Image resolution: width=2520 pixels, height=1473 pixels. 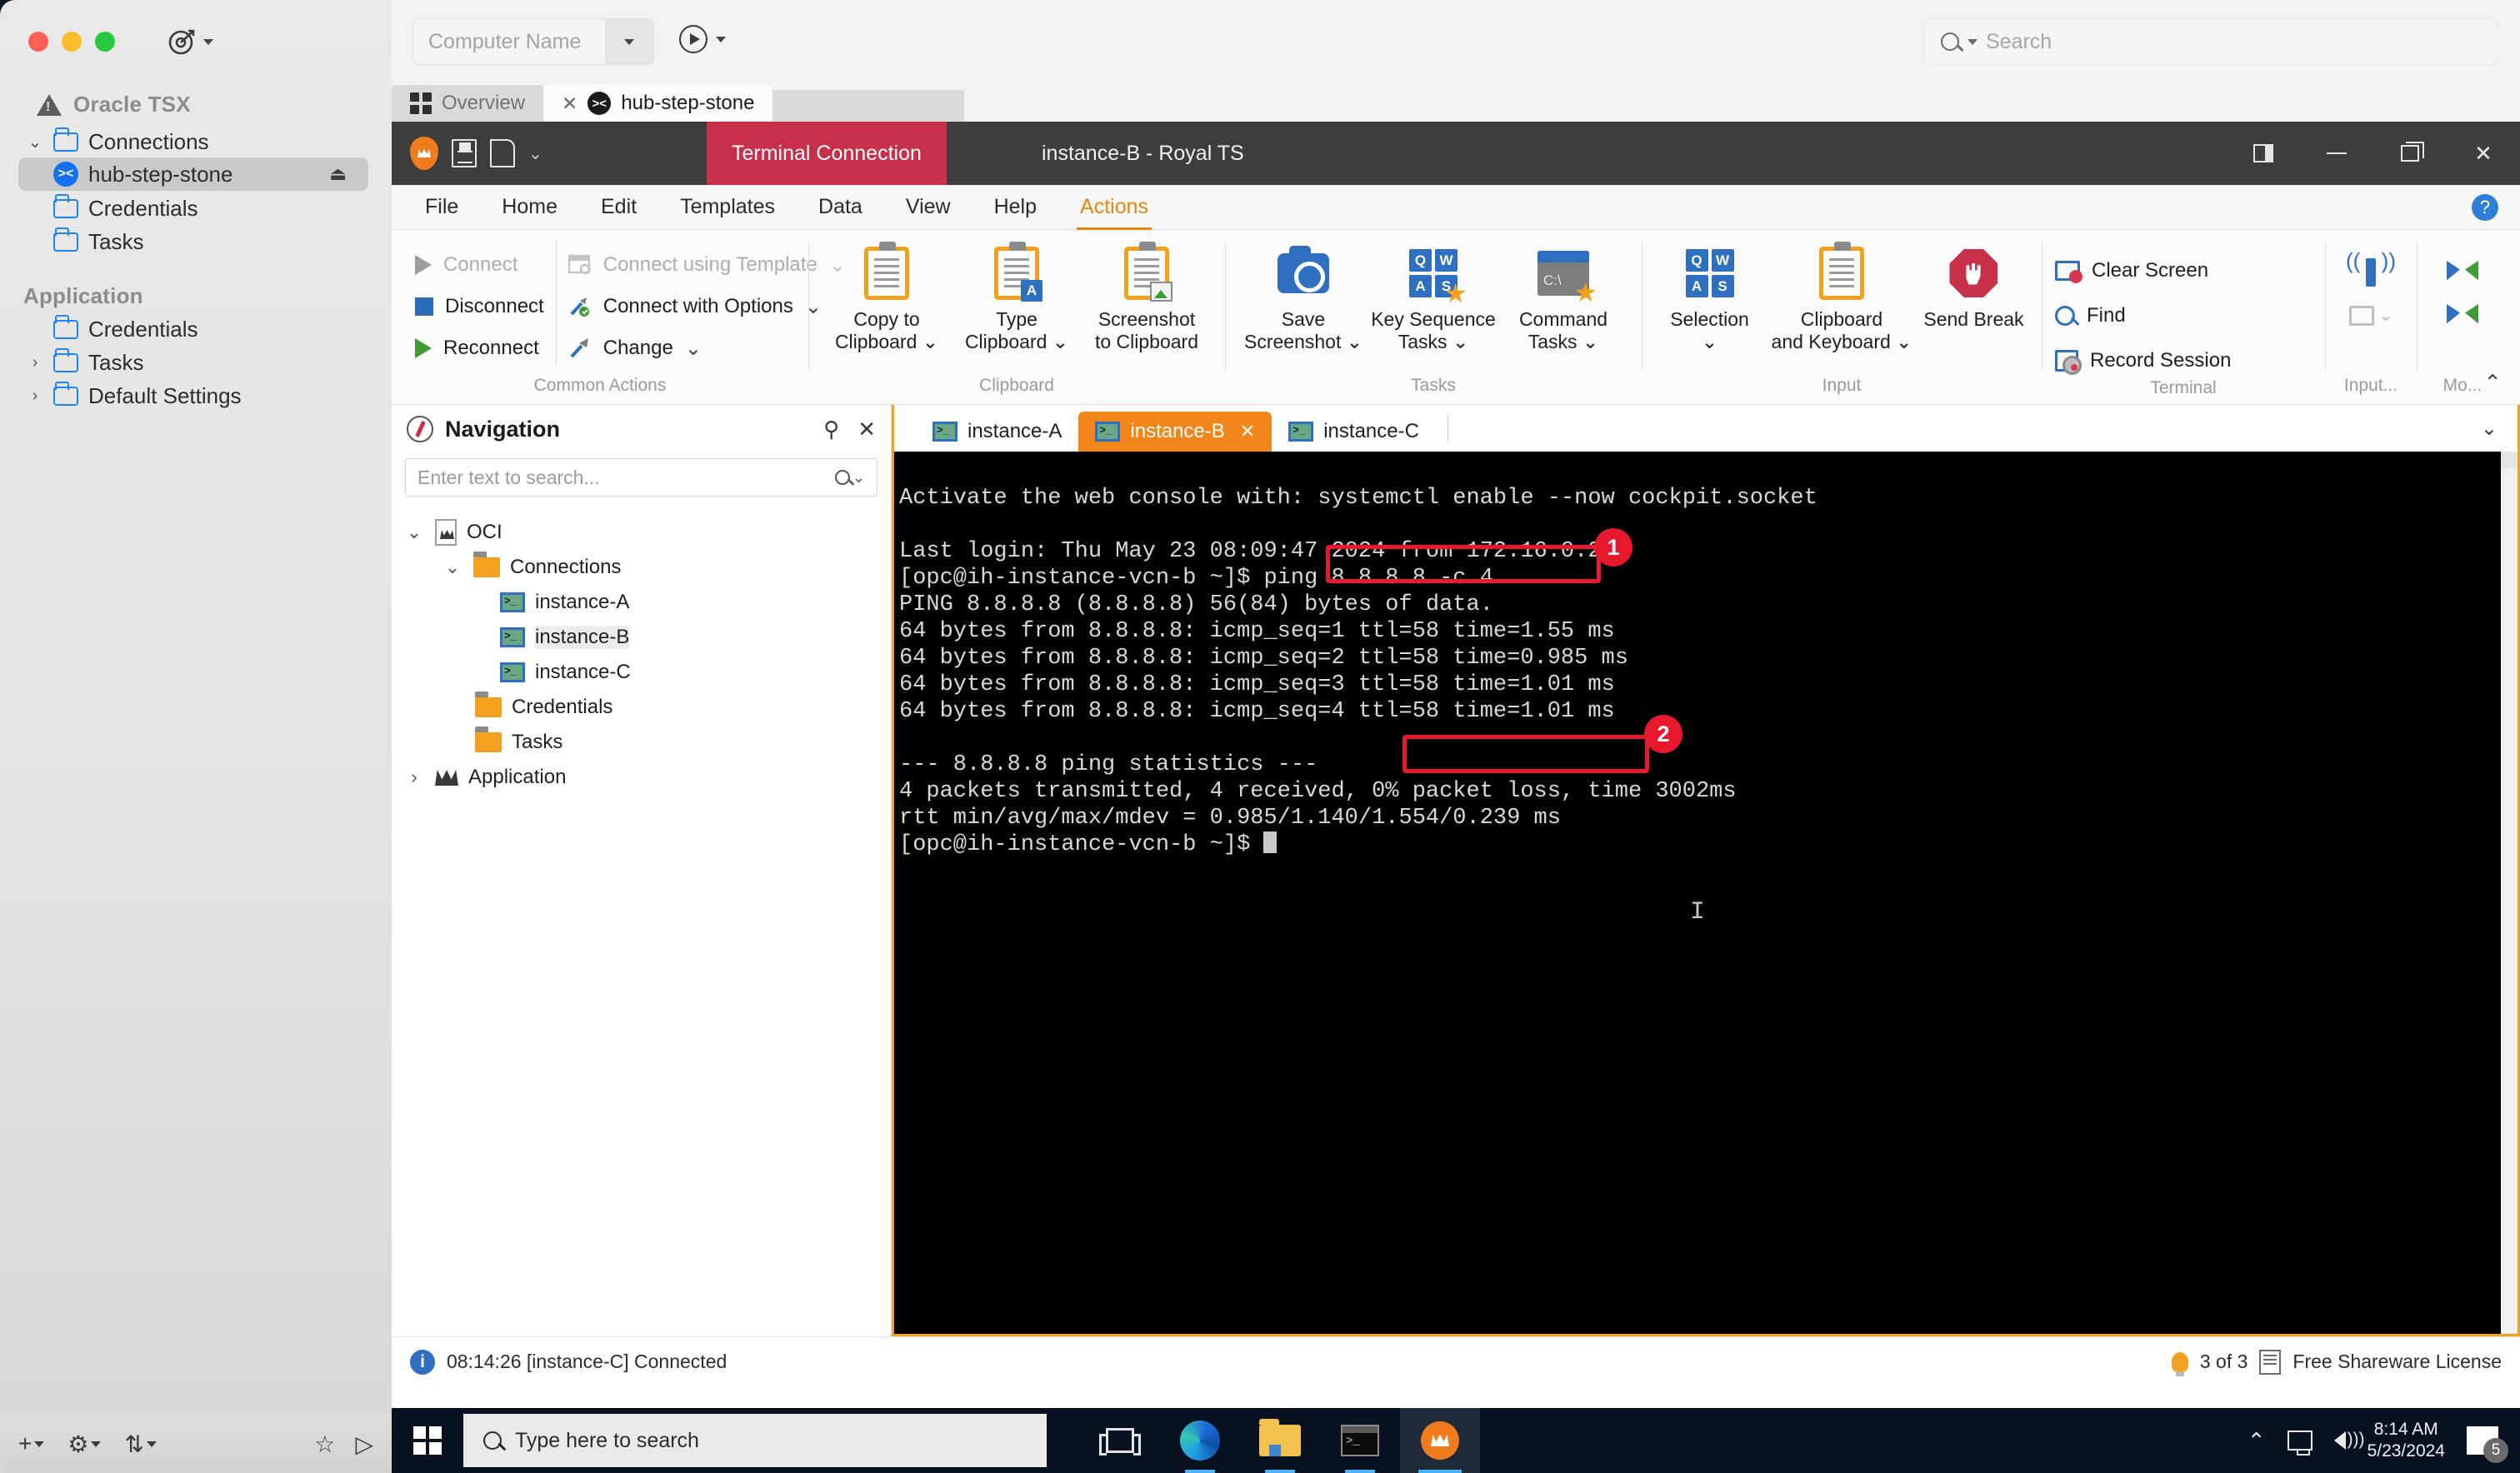 What do you see at coordinates (105, 42) in the screenshot?
I see `maximize-window-button` at bounding box center [105, 42].